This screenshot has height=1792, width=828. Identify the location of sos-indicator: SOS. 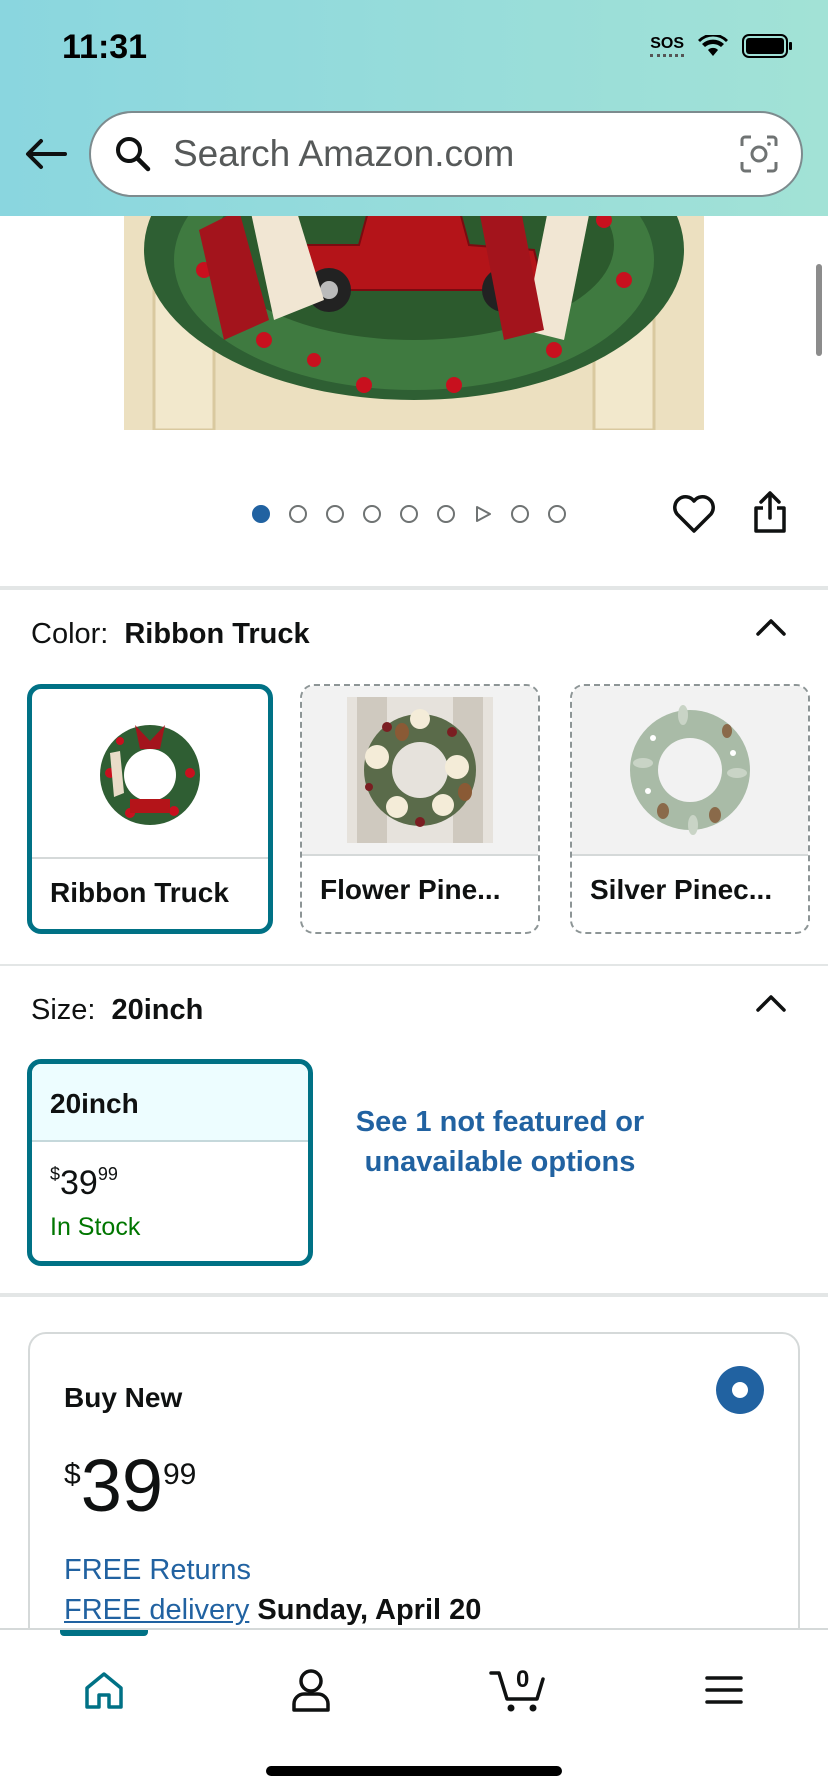
(667, 46).